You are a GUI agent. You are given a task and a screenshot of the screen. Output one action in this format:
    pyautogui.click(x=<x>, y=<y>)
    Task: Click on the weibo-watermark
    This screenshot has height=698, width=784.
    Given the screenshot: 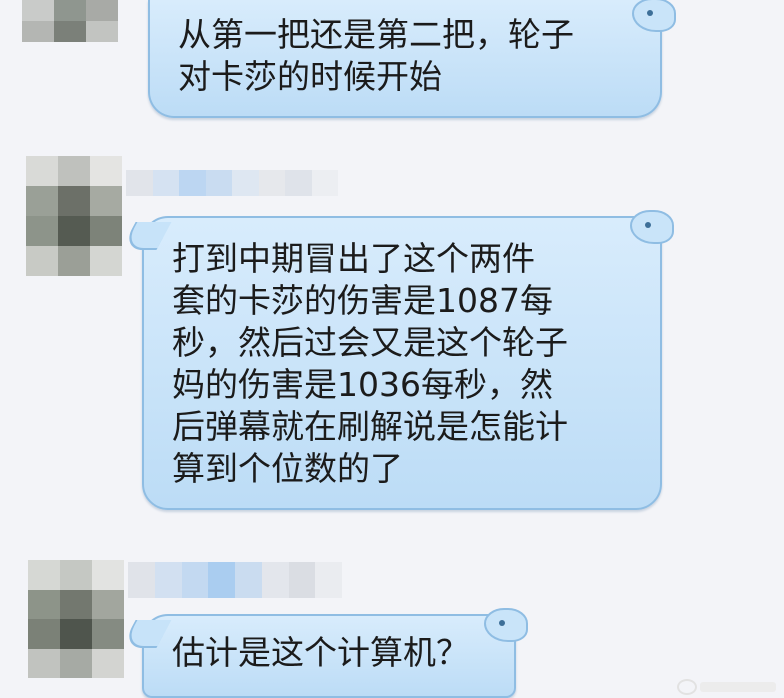 What is the action you would take?
    pyautogui.click(x=726, y=687)
    